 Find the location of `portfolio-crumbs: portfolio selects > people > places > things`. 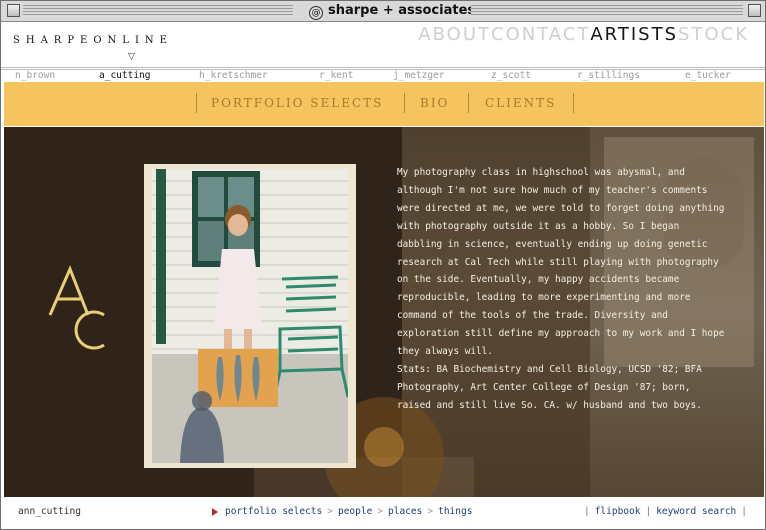

portfolio-crumbs: portfolio selects > people > places > things is located at coordinates (348, 511).